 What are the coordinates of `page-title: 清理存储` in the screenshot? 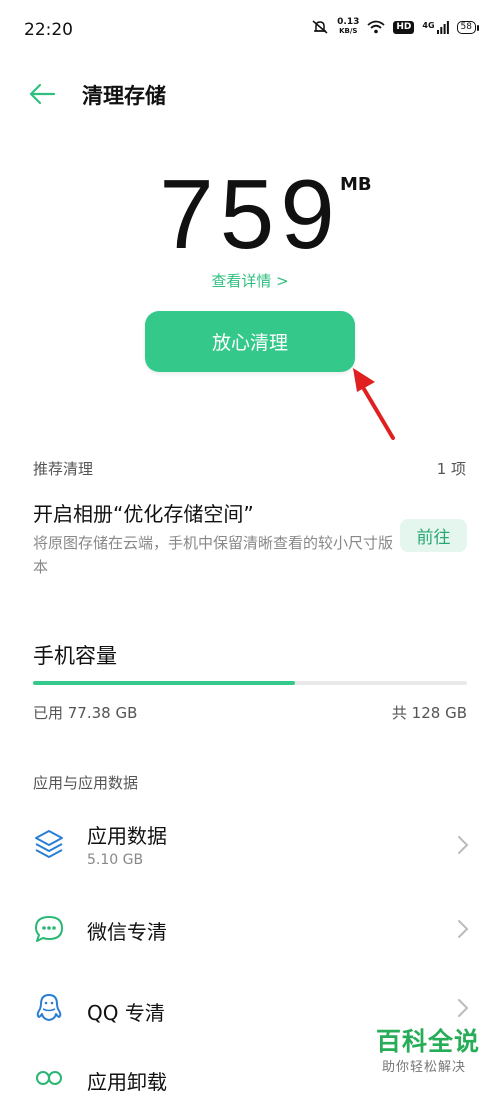 It's located at (124, 96).